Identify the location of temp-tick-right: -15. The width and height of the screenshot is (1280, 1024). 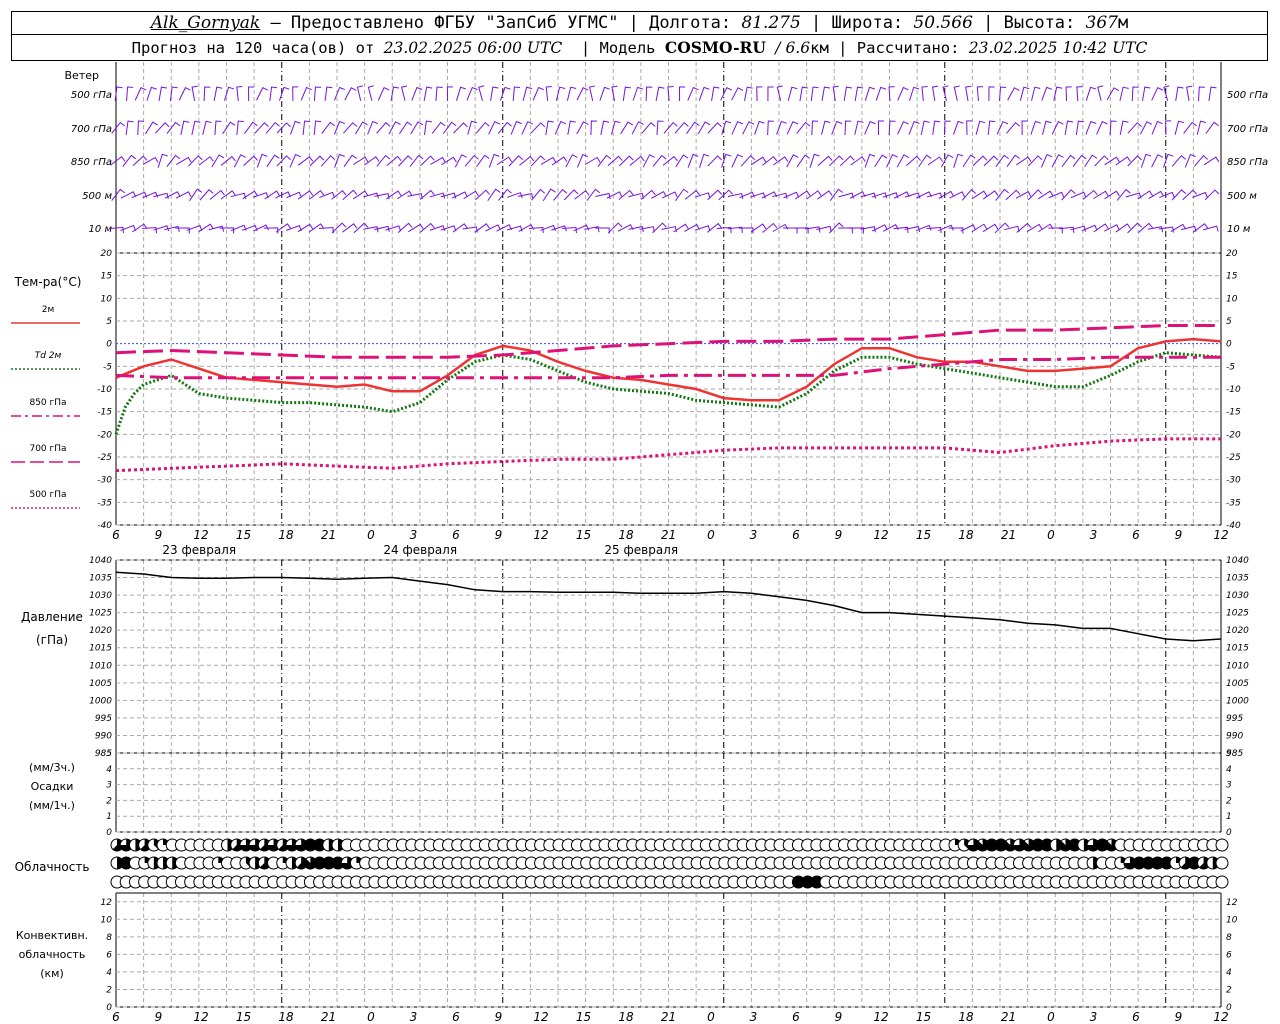
(1233, 413).